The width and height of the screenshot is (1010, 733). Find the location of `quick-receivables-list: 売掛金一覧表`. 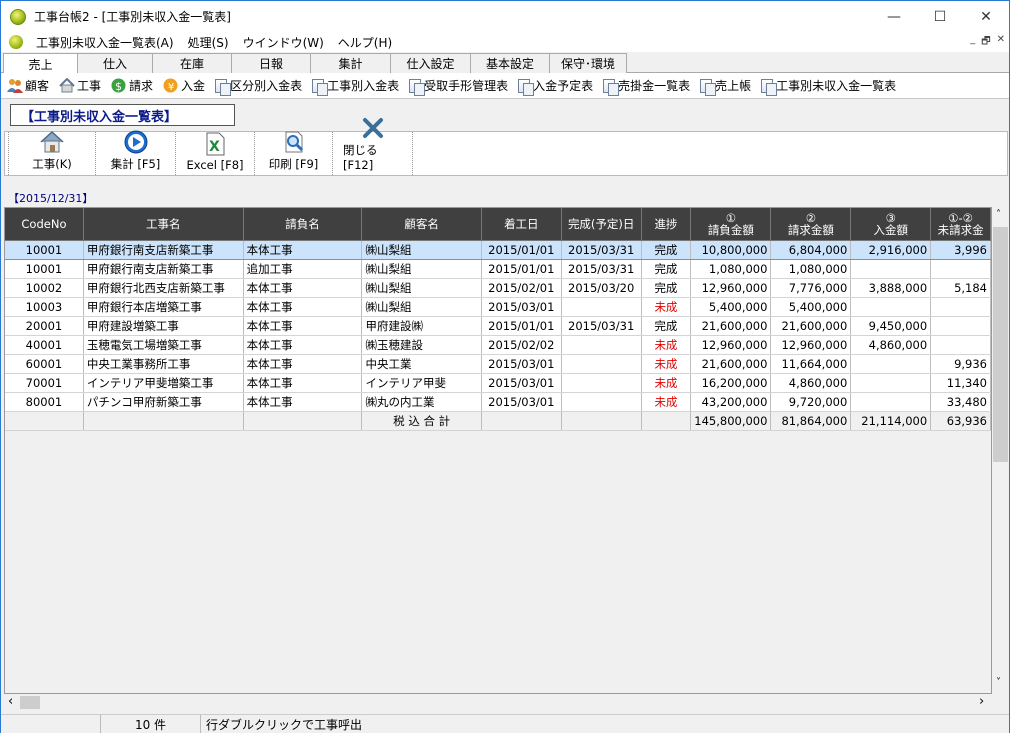

quick-receivables-list: 売掛金一覧表 is located at coordinates (646, 86).